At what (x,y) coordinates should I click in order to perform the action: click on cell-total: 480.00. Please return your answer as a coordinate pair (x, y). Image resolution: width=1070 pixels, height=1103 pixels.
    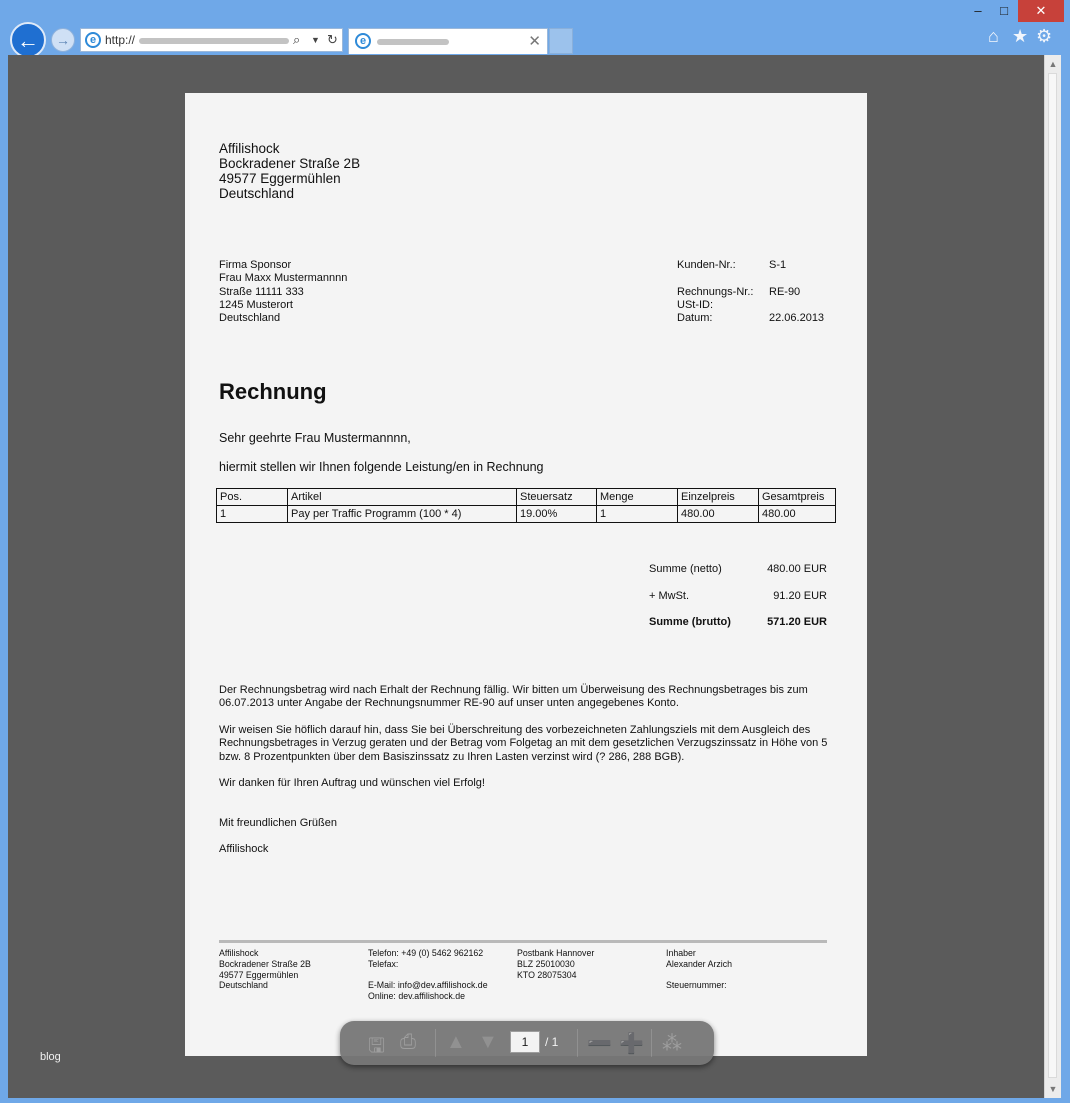
    Looking at the image, I should click on (797, 514).